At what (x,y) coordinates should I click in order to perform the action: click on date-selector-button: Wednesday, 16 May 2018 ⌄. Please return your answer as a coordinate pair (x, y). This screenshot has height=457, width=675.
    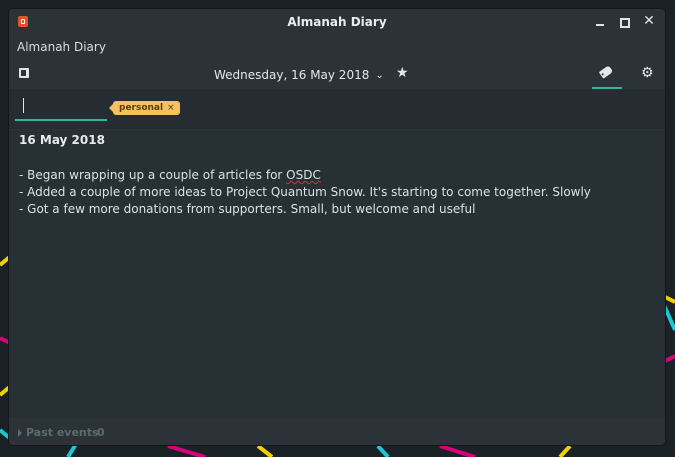
    Looking at the image, I should click on (299, 75).